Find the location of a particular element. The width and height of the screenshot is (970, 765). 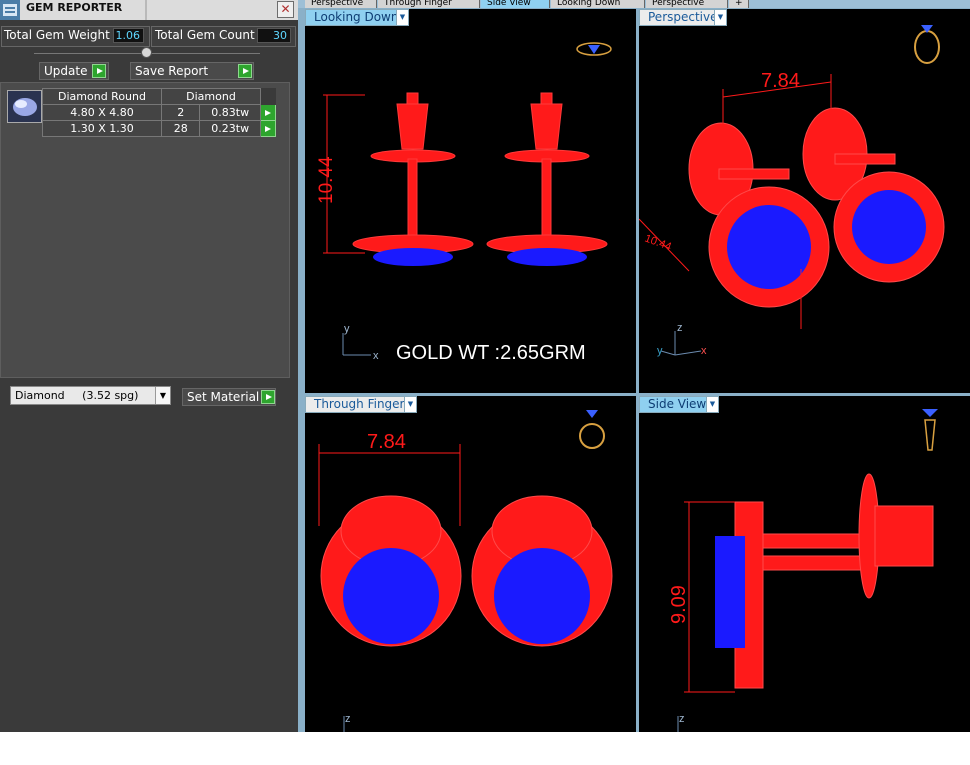

tab-perspective-2: Perspective is located at coordinates (687, 4).